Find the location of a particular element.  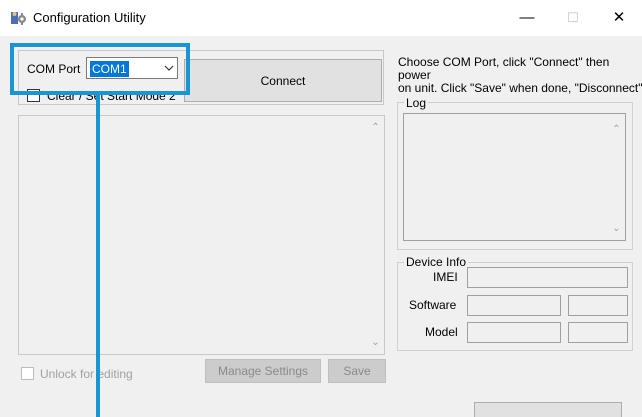

manage-settings-button: Manage Settings is located at coordinates (263, 371).